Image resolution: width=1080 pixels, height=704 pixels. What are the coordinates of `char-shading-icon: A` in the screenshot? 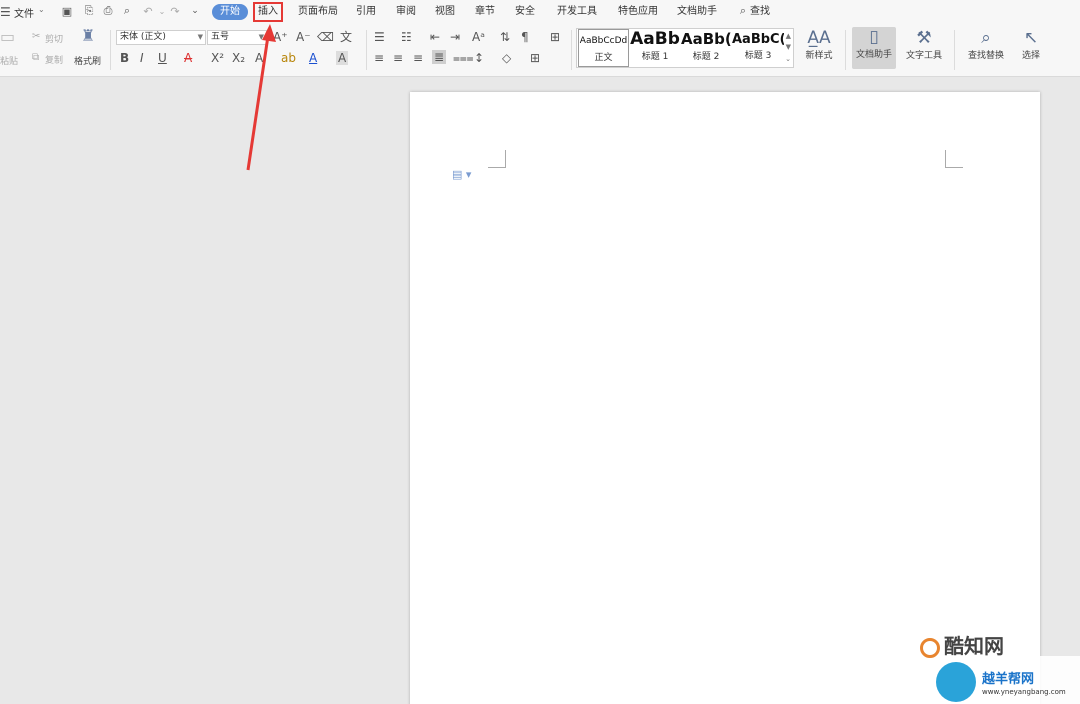 It's located at (342, 58).